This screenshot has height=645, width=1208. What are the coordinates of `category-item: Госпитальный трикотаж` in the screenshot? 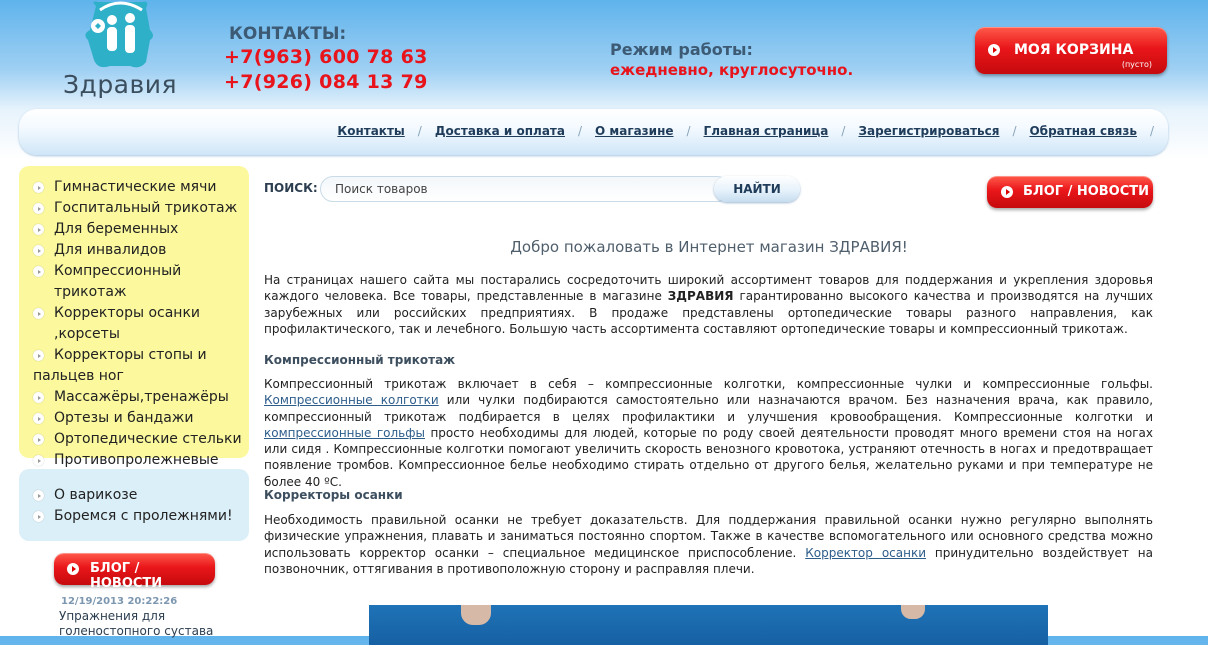 It's located at (144, 208).